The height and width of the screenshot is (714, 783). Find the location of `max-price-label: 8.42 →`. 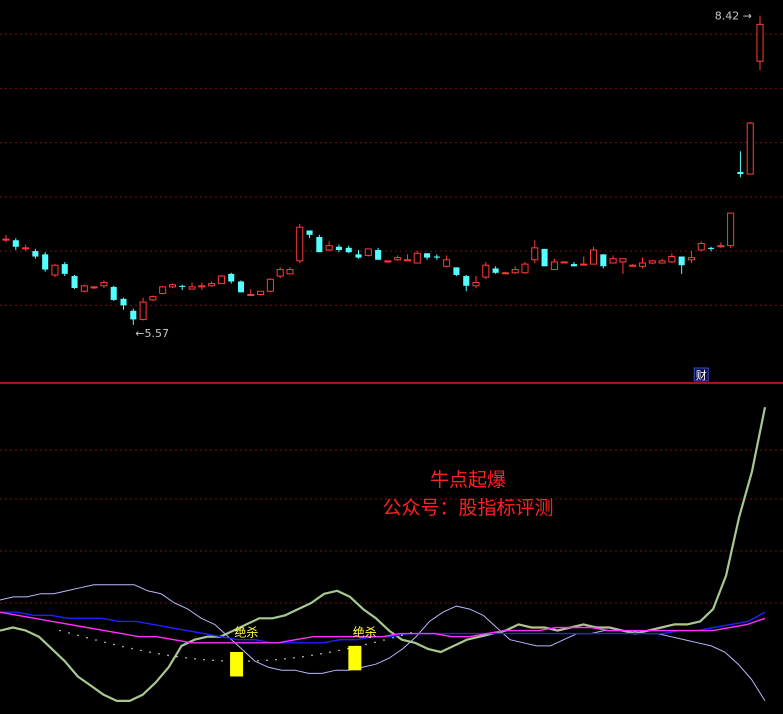

max-price-label: 8.42 → is located at coordinates (733, 16).